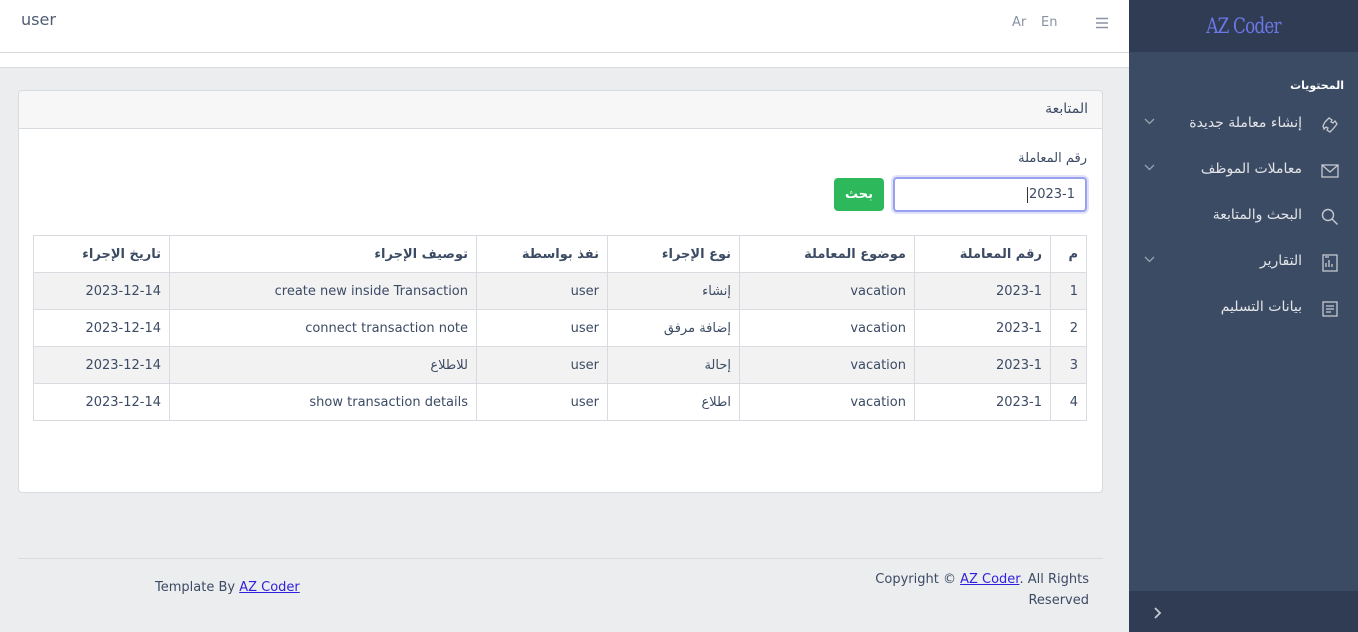 This screenshot has width=1358, height=632. I want to click on card-title: المتابعة, so click(560, 110).